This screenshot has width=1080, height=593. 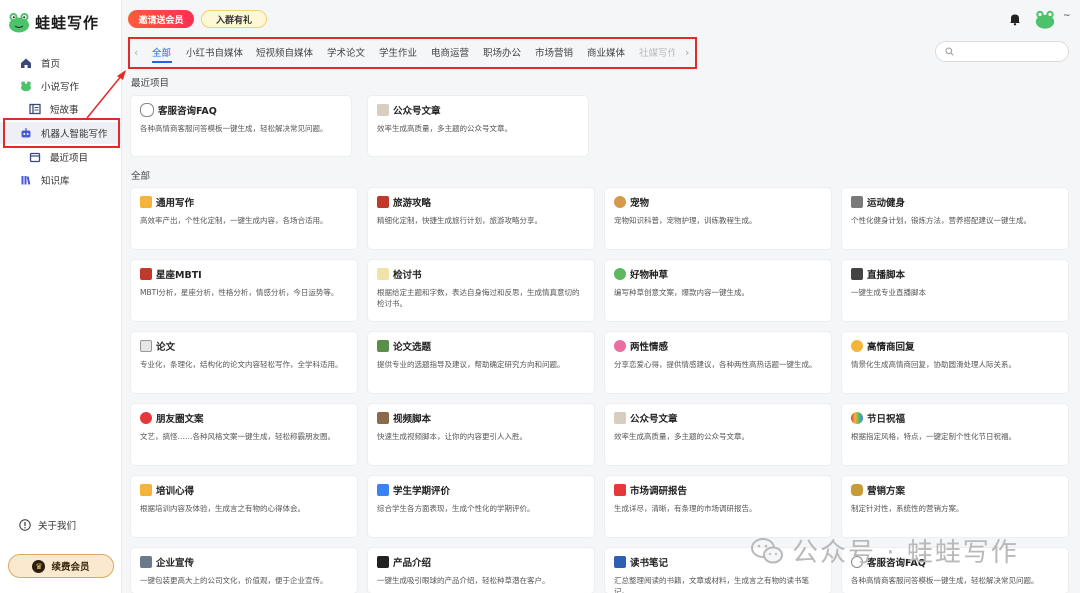 What do you see at coordinates (244, 570) in the screenshot?
I see `template-card: 企业宣传 一键包装更高大上的公司文化，价值观，便于企业宣传。` at bounding box center [244, 570].